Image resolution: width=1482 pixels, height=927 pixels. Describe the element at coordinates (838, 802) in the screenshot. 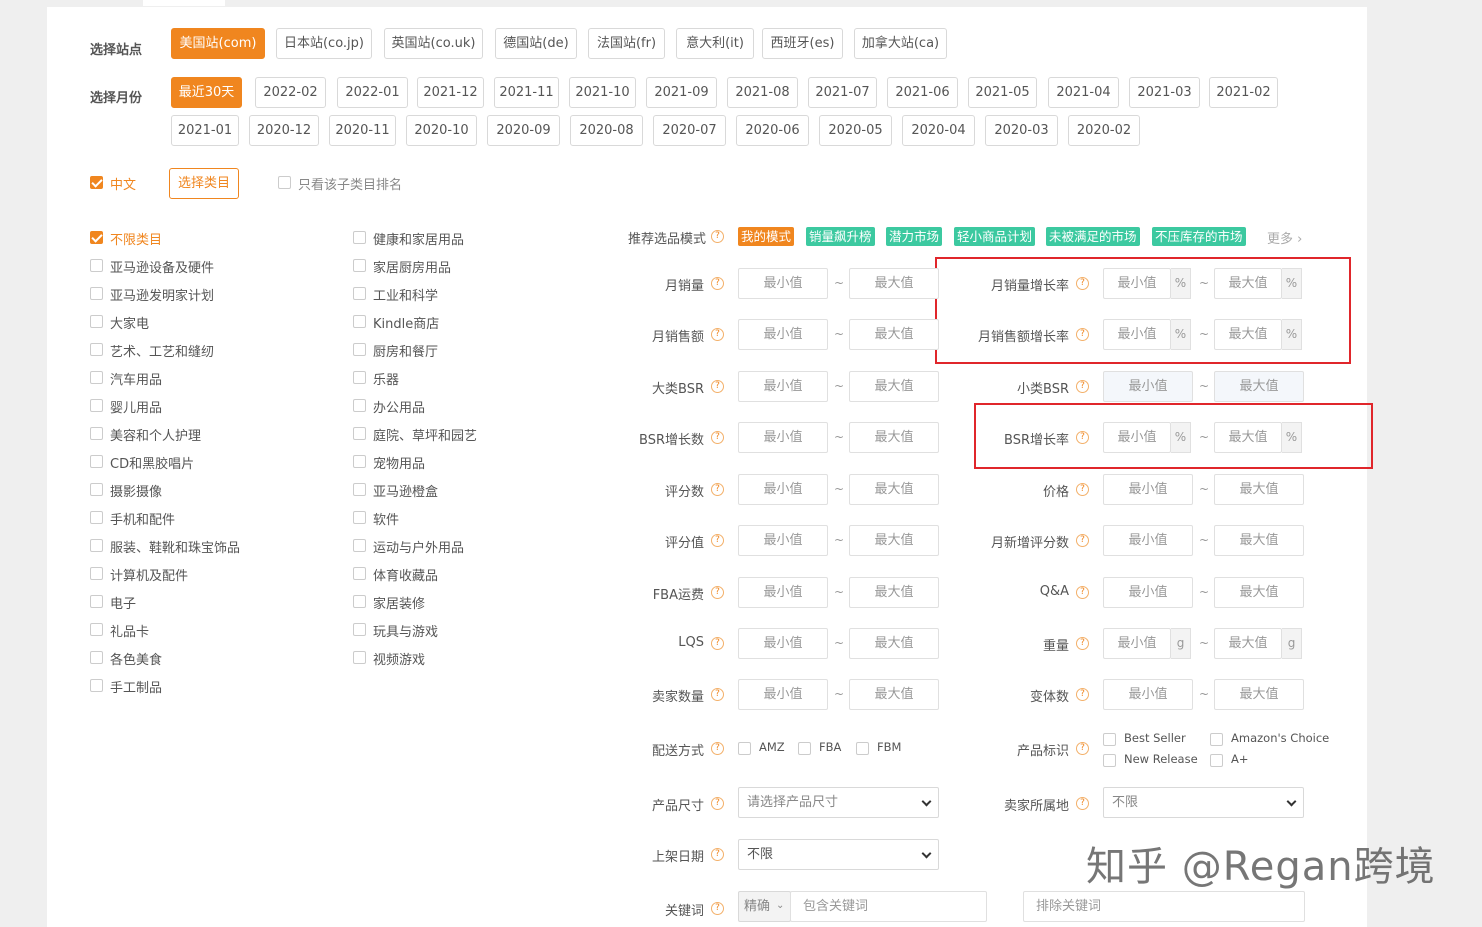

I see `size-select: 请选择产品尺寸` at that location.